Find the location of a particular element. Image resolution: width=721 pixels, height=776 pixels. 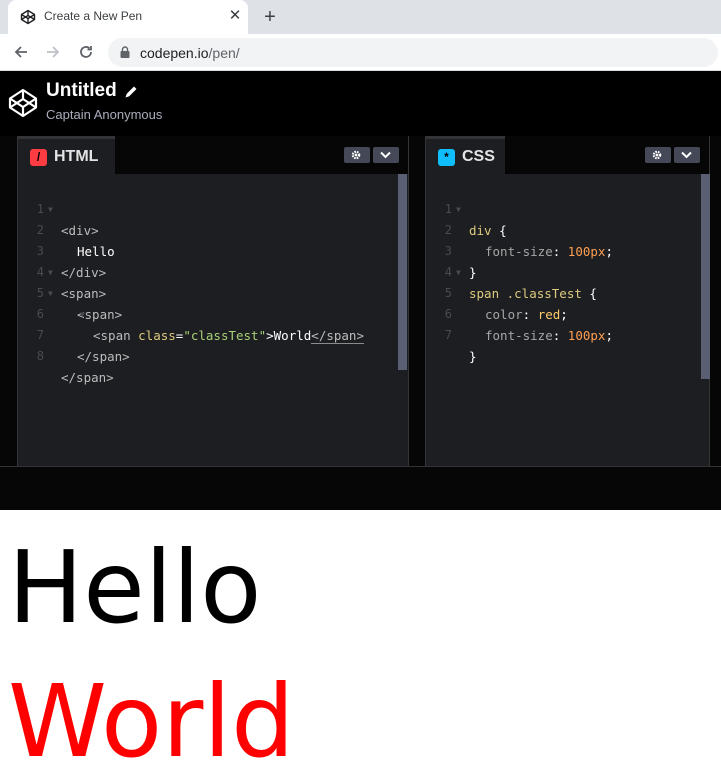

editor-resize-bar is located at coordinates (360, 488).